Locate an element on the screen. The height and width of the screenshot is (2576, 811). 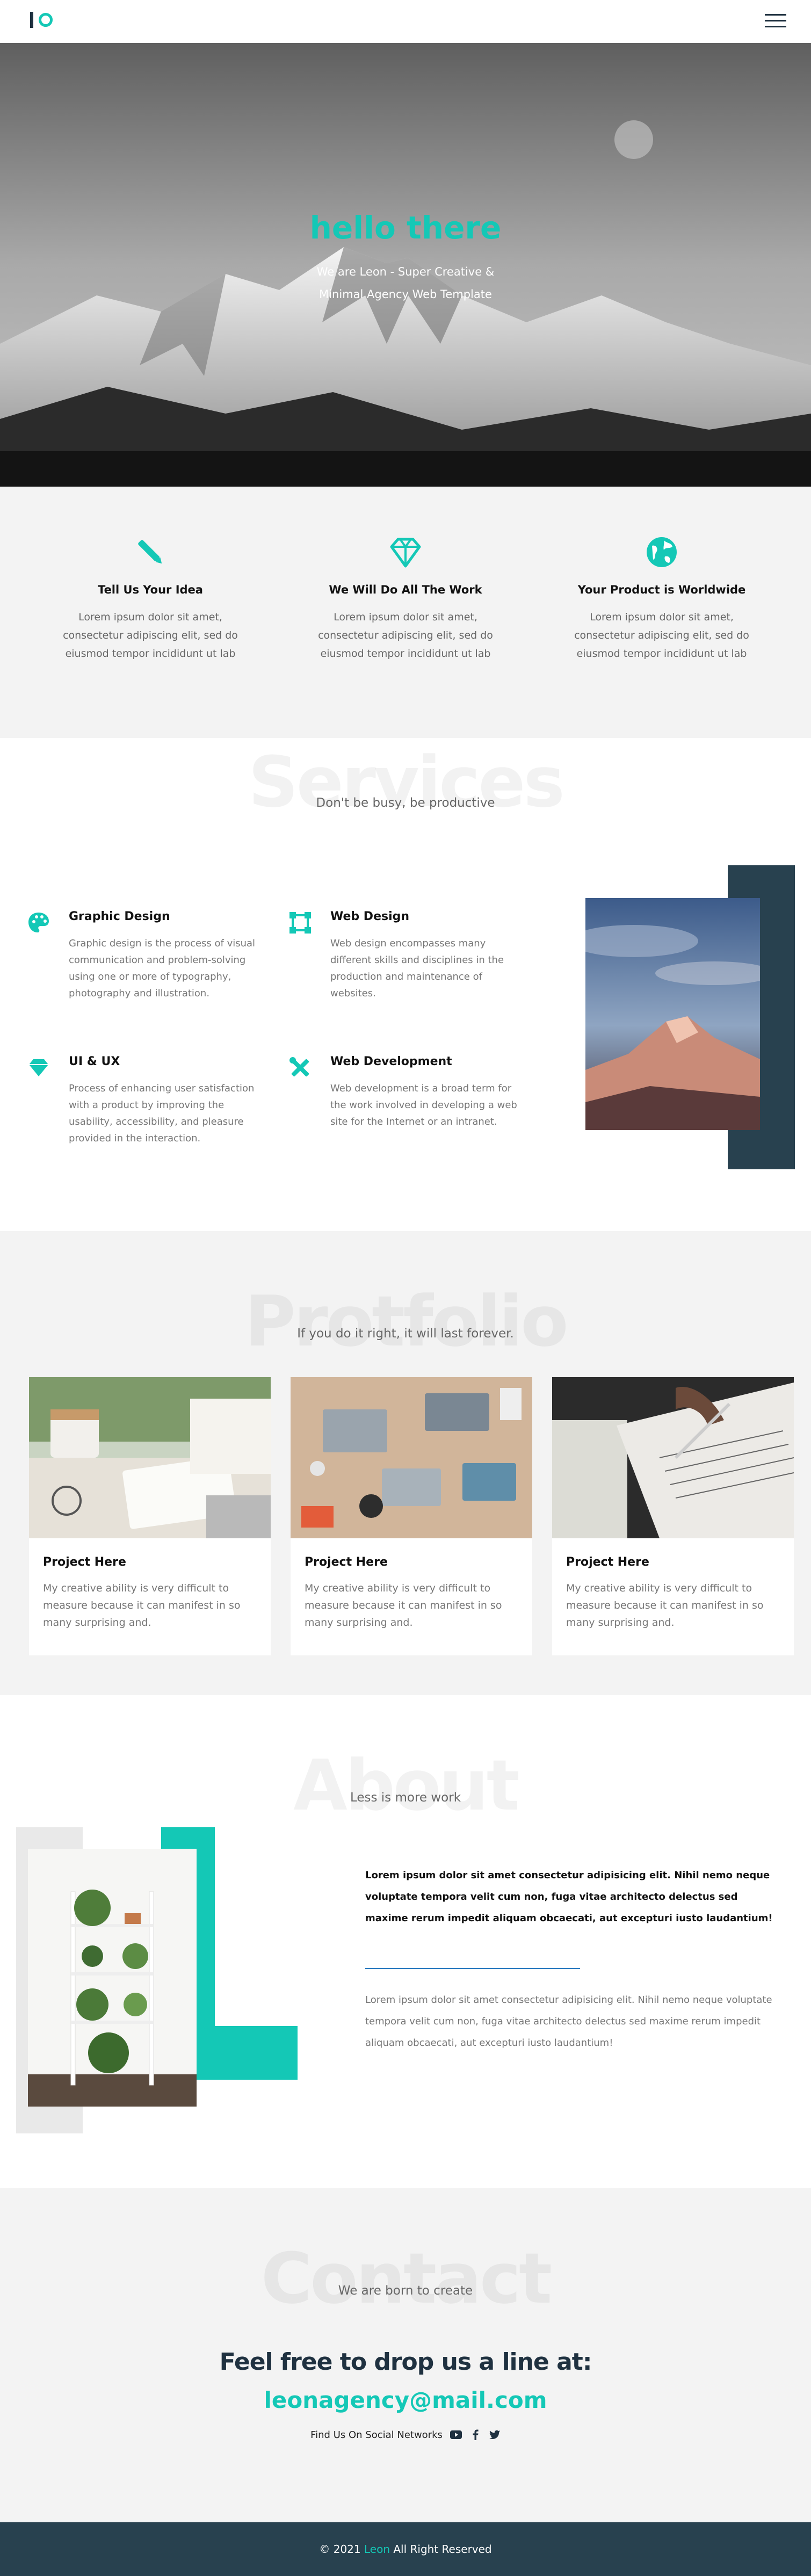
service-title: Web Design is located at coordinates (370, 916).